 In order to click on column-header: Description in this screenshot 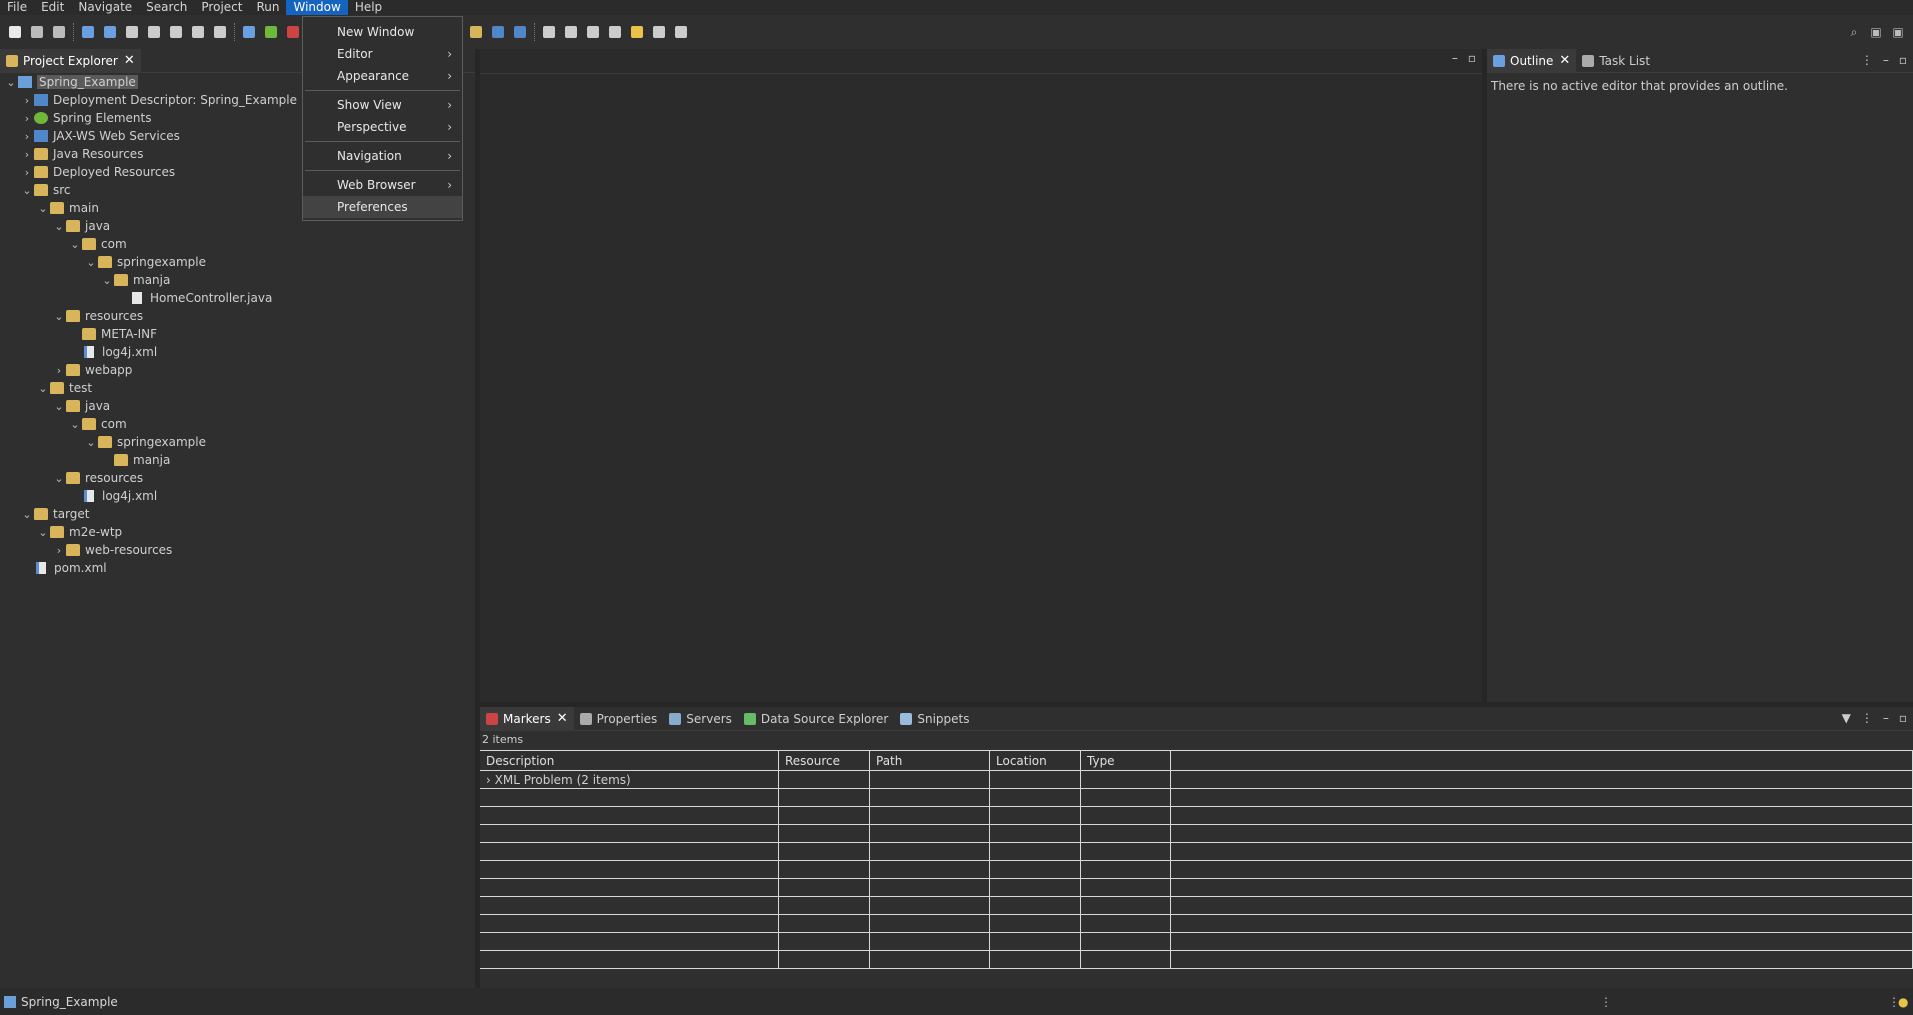, I will do `click(629, 761)`.